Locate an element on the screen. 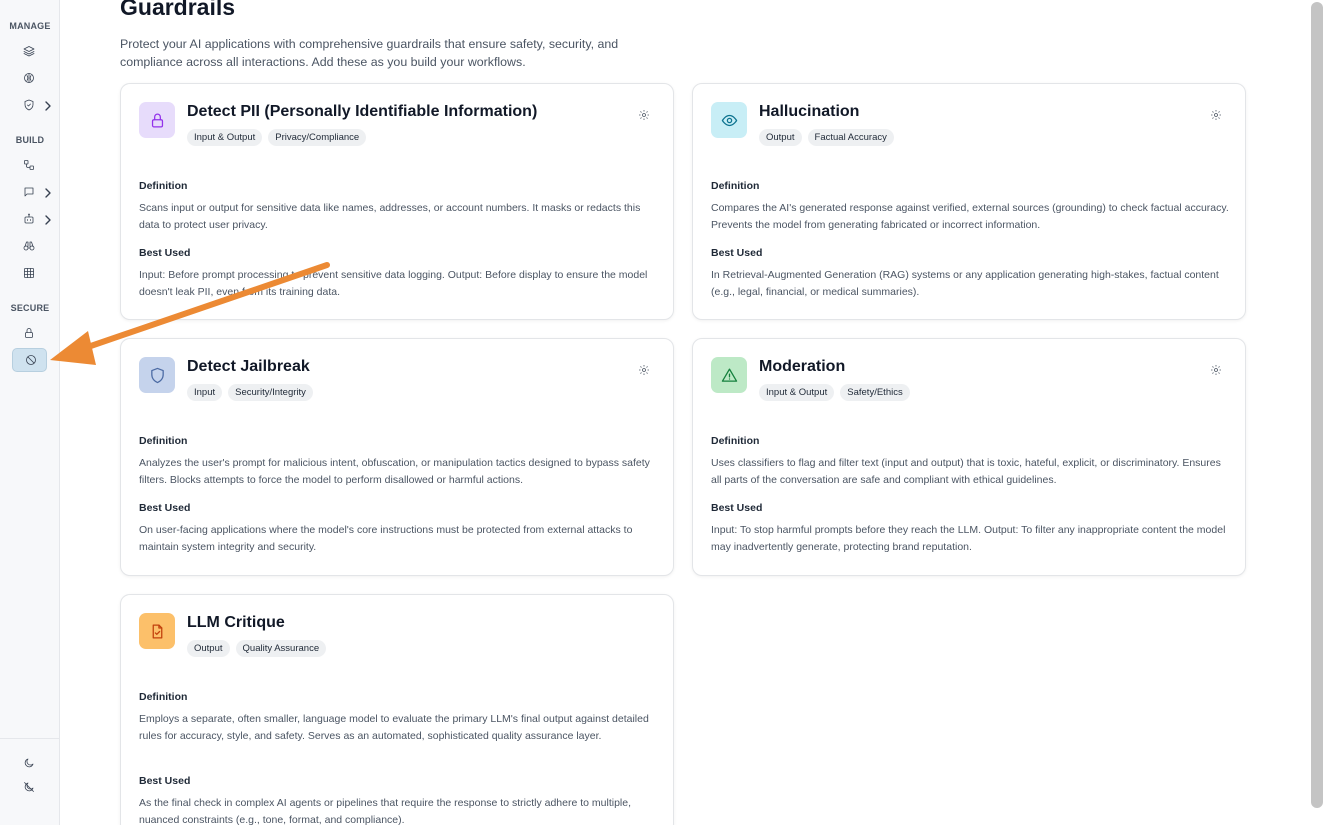  grid-icon is located at coordinates (29, 273).